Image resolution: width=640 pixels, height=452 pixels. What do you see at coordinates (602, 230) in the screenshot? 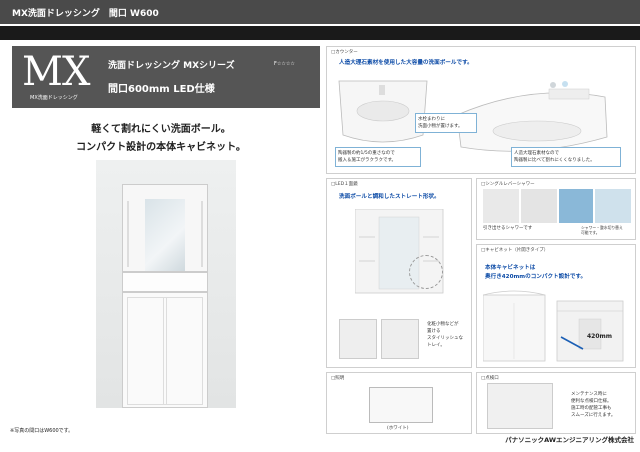
I see `shower-note-2: シャワー・整水切り替え 可能です。` at bounding box center [602, 230].